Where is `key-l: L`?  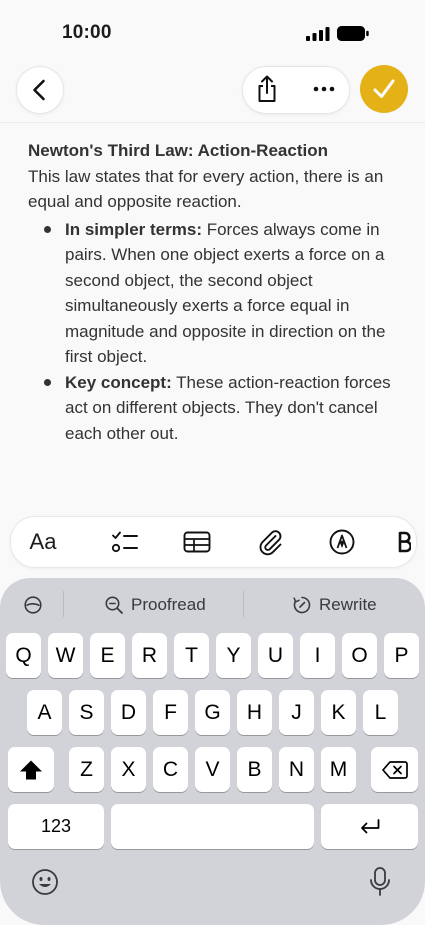 key-l: L is located at coordinates (380, 712).